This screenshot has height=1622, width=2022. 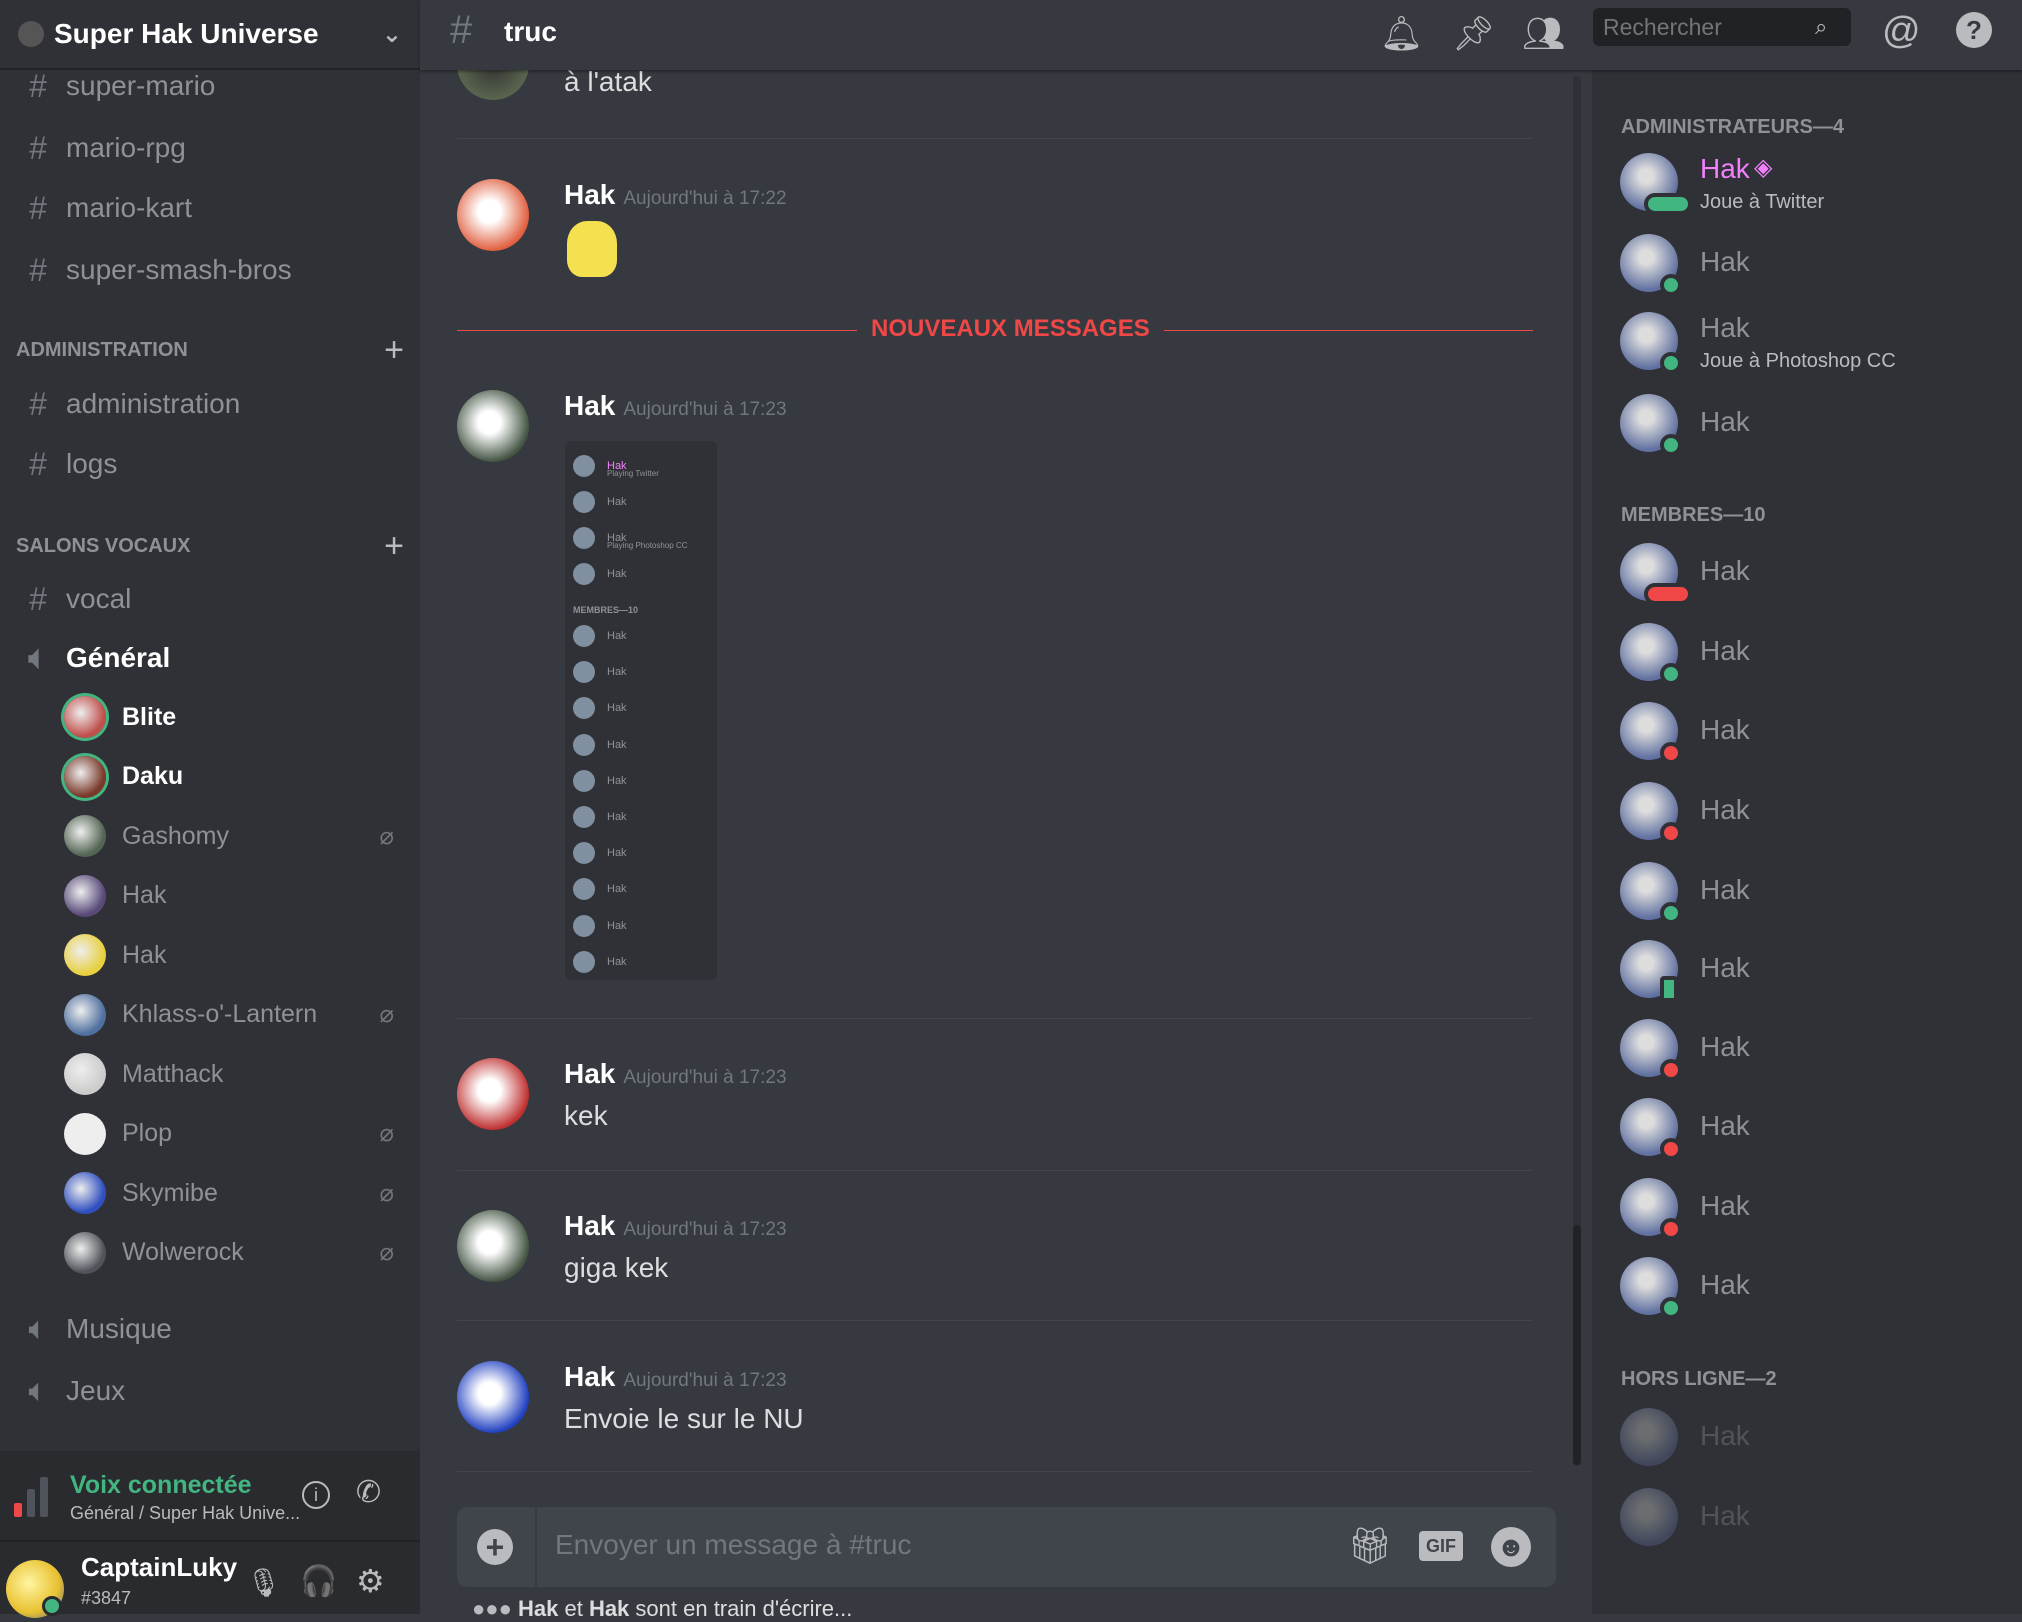 What do you see at coordinates (211, 148) in the screenshot?
I see `channel-item: # mario-rpg` at bounding box center [211, 148].